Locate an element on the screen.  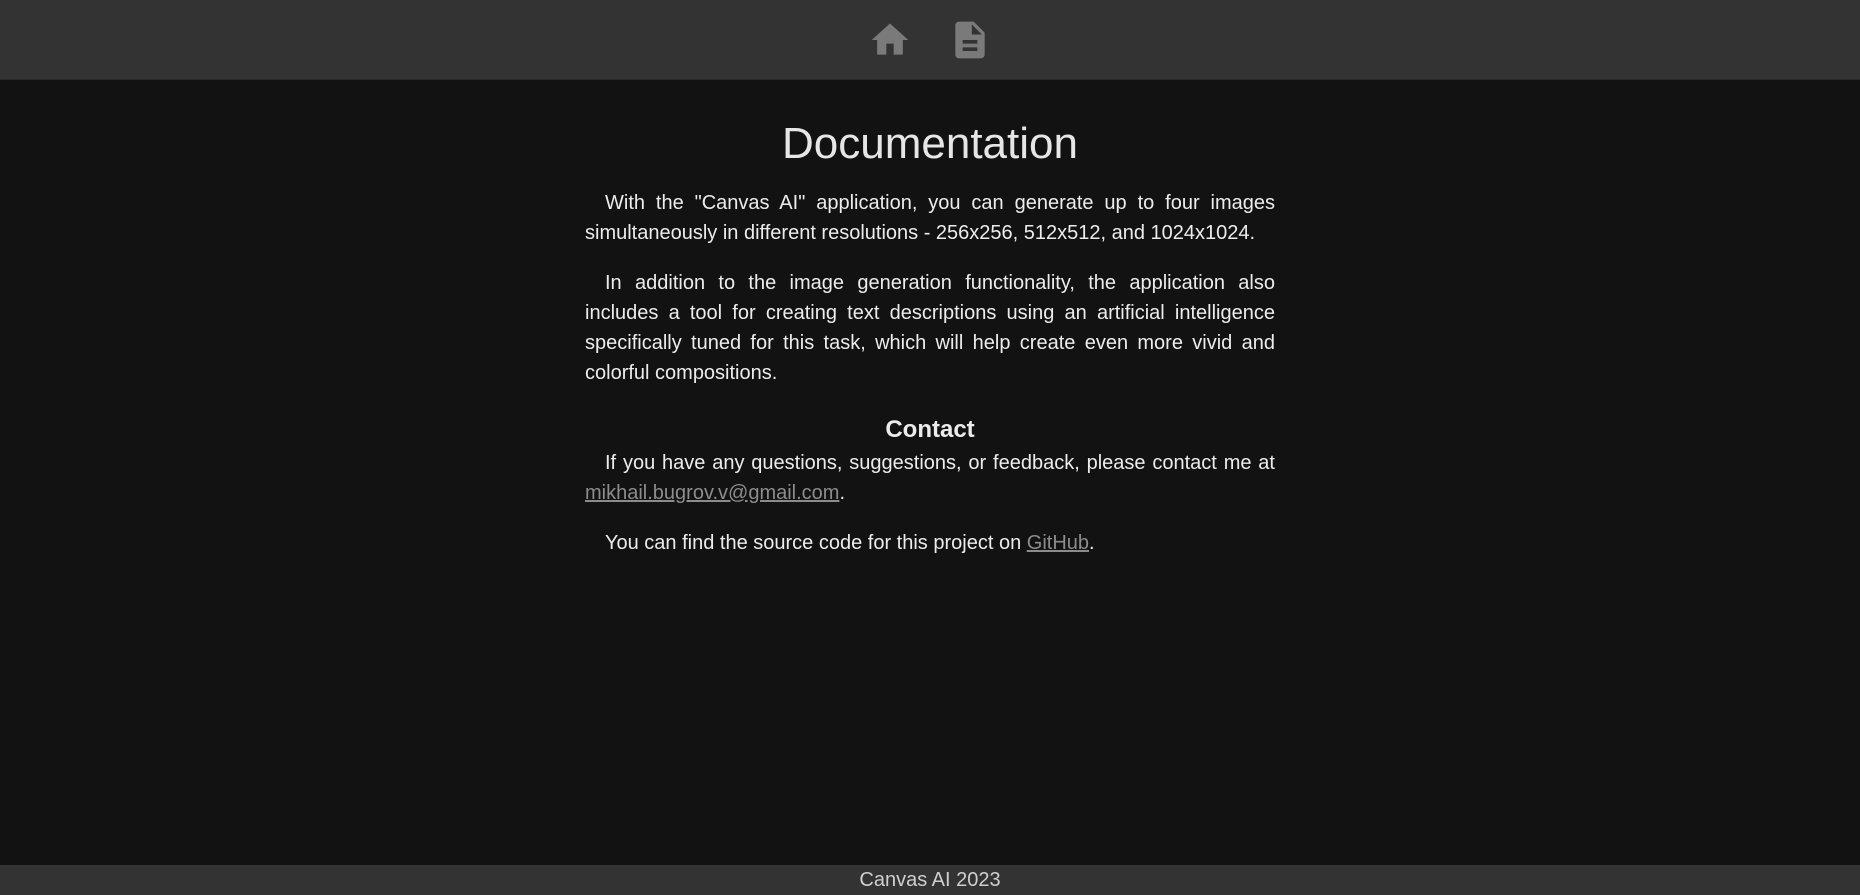
github-link: GitHub is located at coordinates (1058, 543).